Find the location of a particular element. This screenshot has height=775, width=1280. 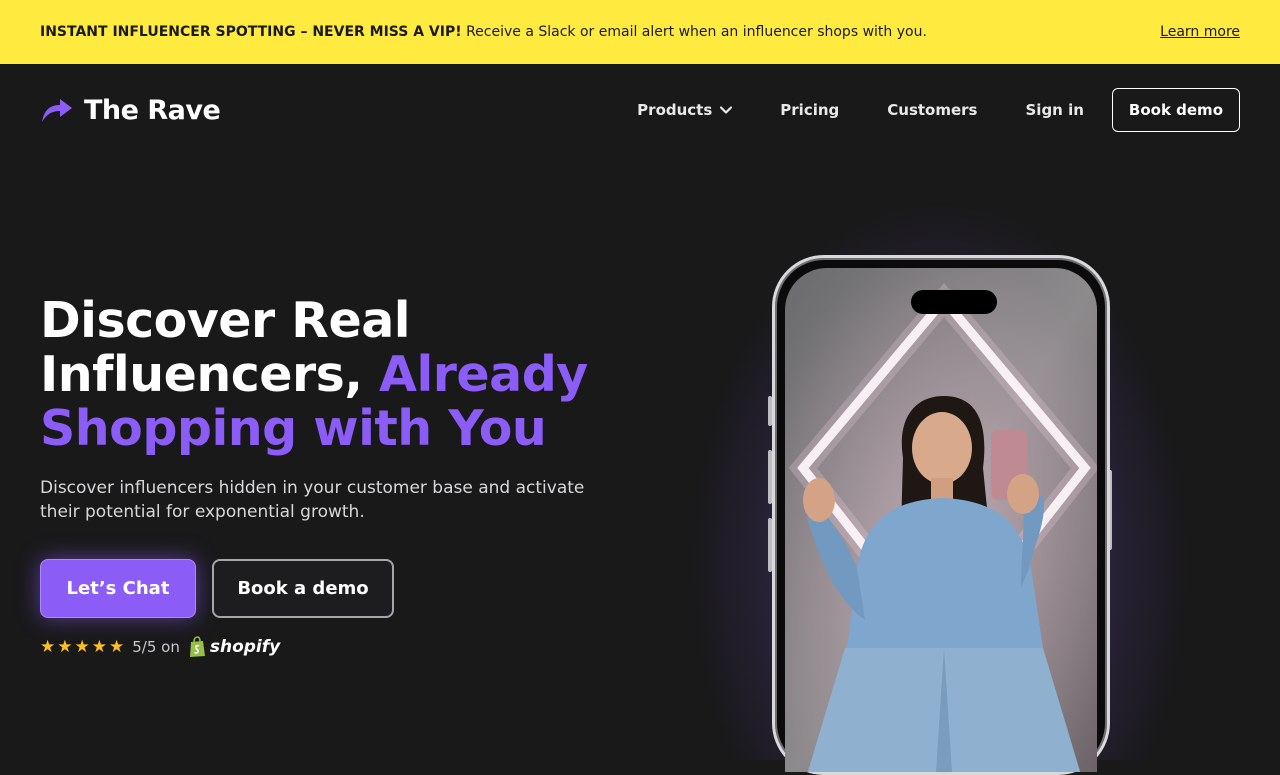

learn-more-link: Learn more is located at coordinates (1200, 32).